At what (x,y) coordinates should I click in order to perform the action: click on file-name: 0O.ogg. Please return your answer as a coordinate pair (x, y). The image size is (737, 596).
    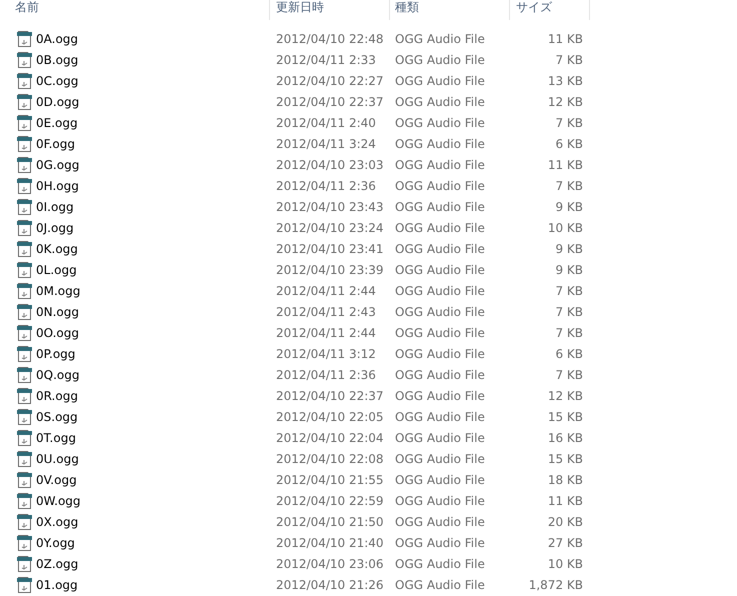
    Looking at the image, I should click on (57, 333).